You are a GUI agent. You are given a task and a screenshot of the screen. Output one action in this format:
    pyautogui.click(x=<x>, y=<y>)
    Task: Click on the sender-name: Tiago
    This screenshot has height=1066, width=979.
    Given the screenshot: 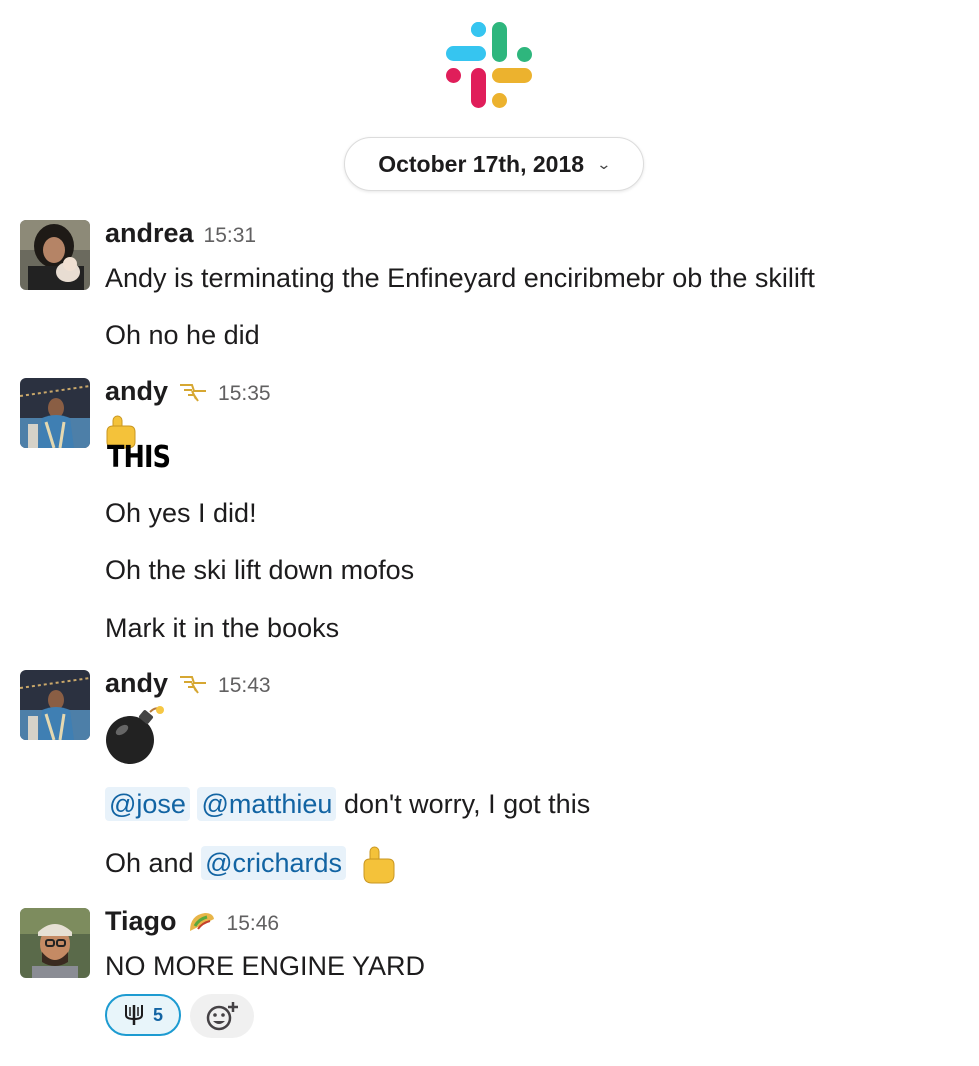 What is the action you would take?
    pyautogui.click(x=141, y=921)
    